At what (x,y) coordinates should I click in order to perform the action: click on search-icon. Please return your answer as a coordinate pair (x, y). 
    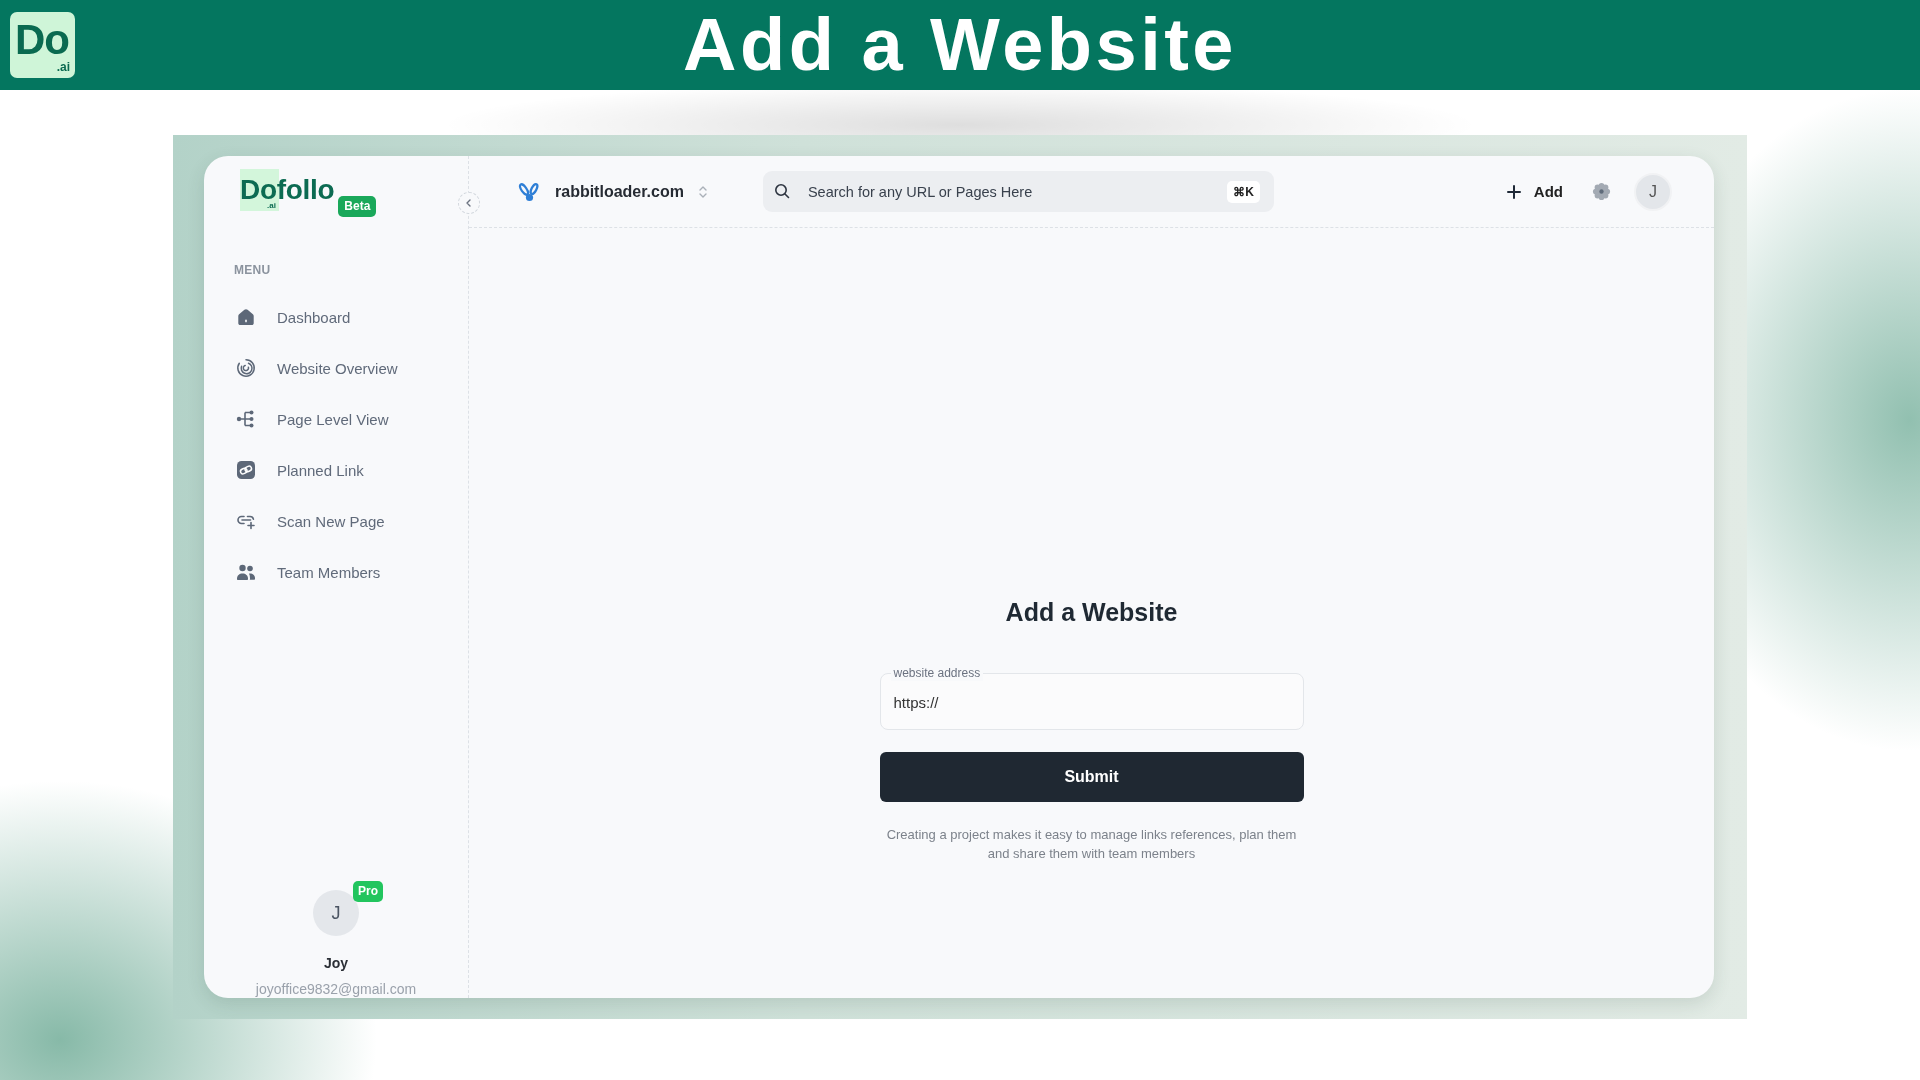
    Looking at the image, I should click on (781, 191).